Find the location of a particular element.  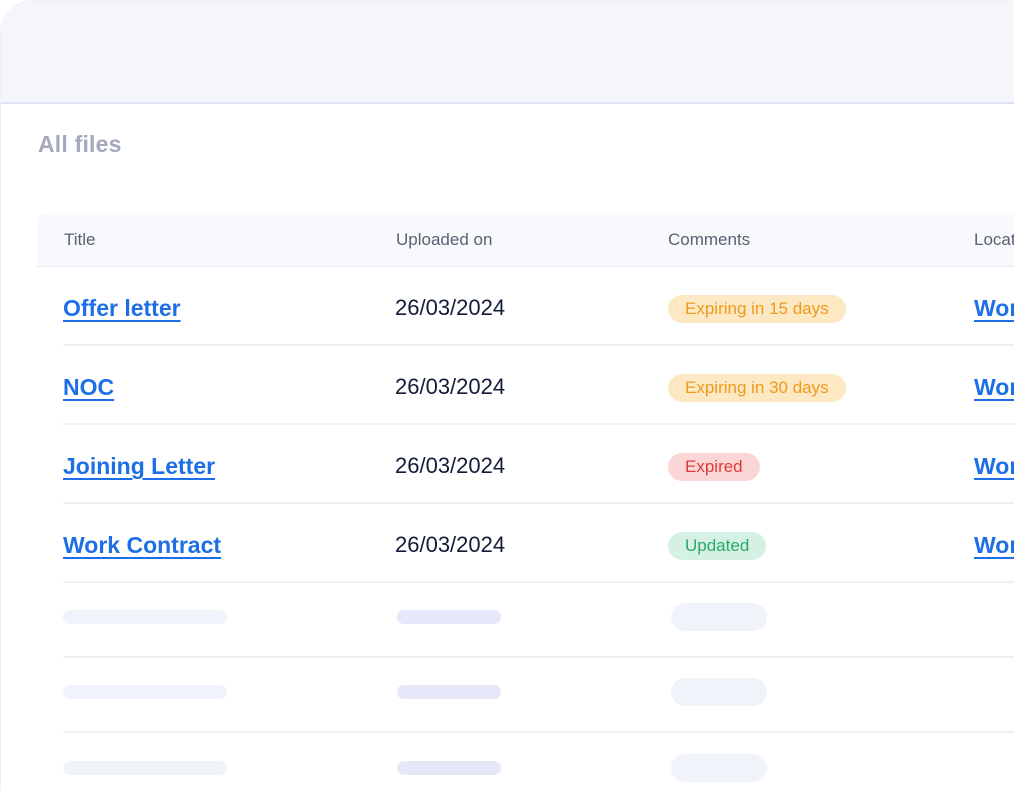

table-row: Work Contract 26/03/2024 Updated Wor is located at coordinates (538, 543).